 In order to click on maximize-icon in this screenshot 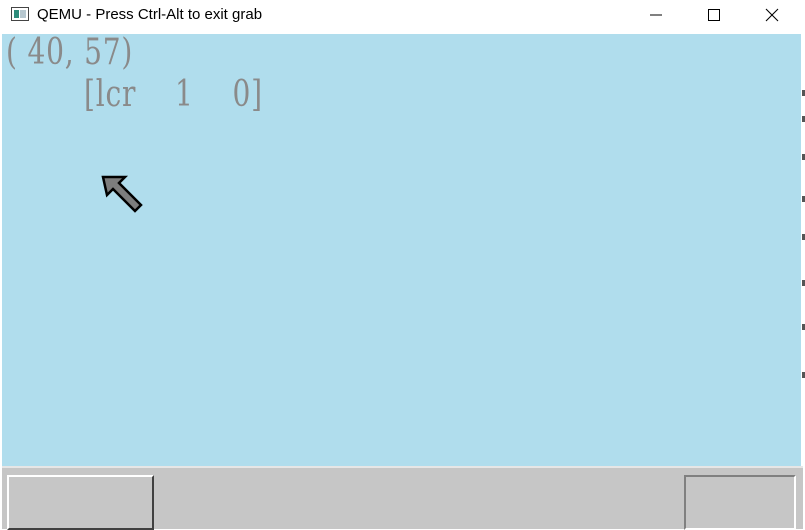, I will do `click(714, 15)`.